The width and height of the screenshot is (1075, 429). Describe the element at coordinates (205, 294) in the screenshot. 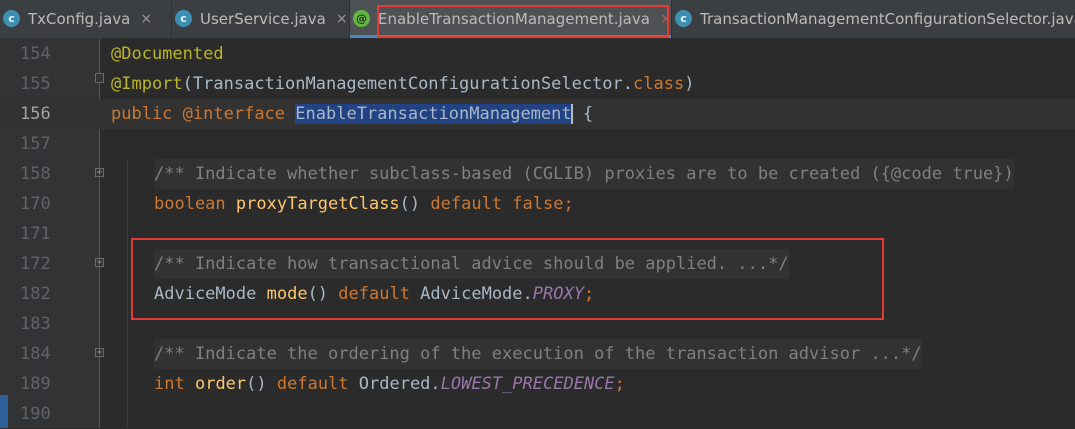

I see `class-token: AdviceMode` at that location.